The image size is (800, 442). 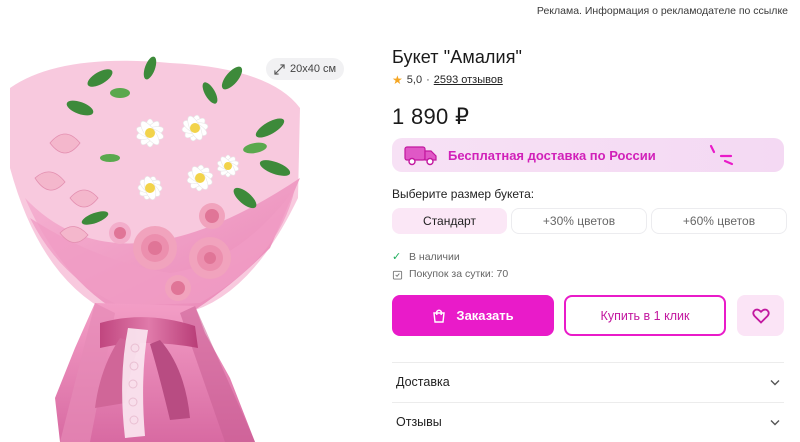 I want to click on stock-status: ✓ В наличии, so click(x=426, y=257).